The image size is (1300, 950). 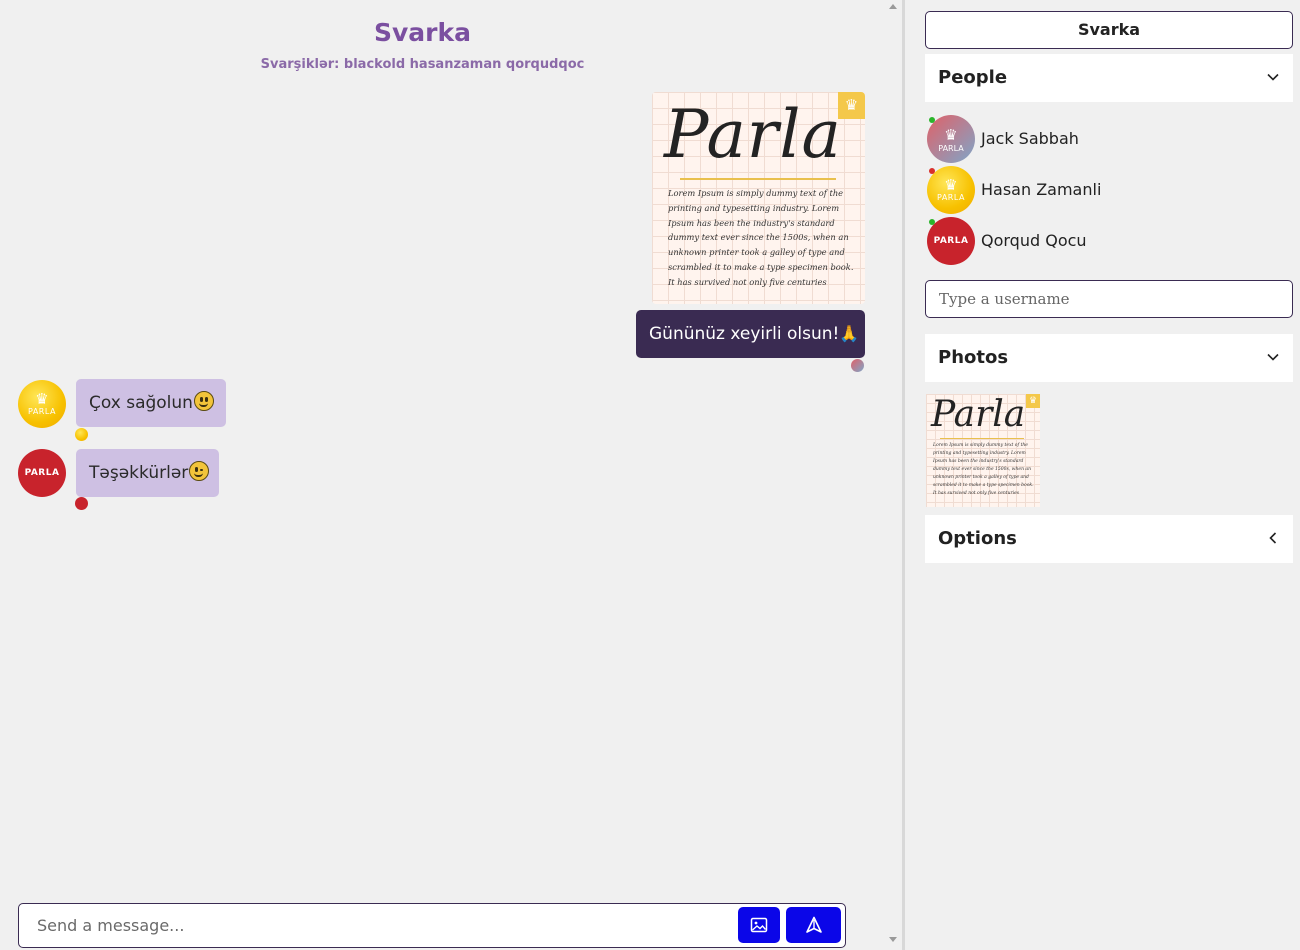 What do you see at coordinates (1273, 538) in the screenshot?
I see `chevron-left-icon` at bounding box center [1273, 538].